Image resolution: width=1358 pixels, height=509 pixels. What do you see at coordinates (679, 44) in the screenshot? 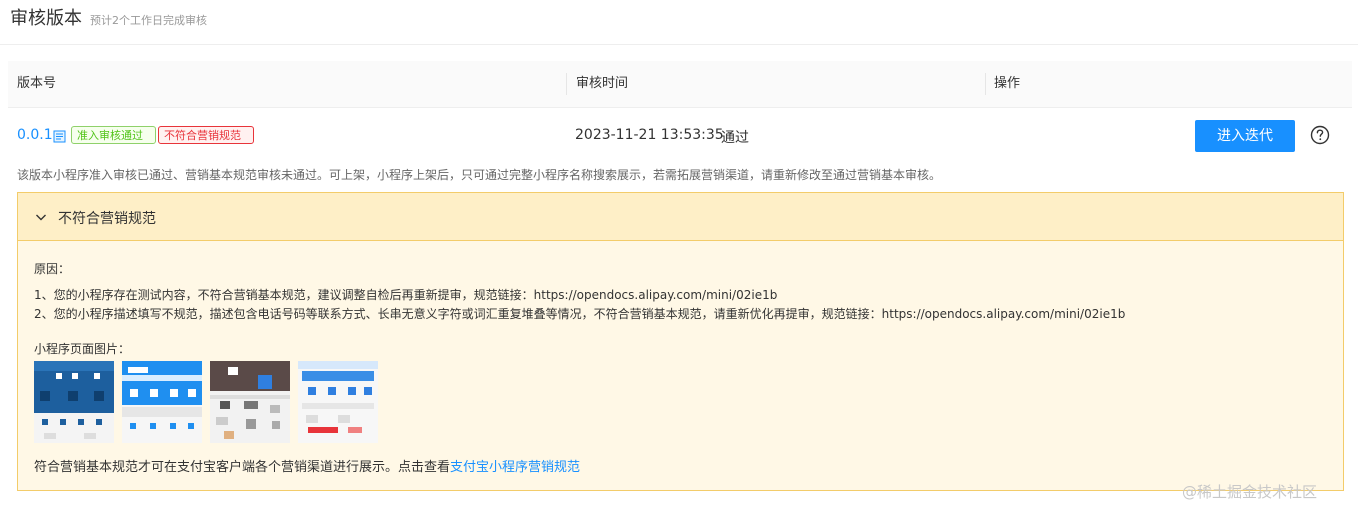
I see `header-divider` at bounding box center [679, 44].